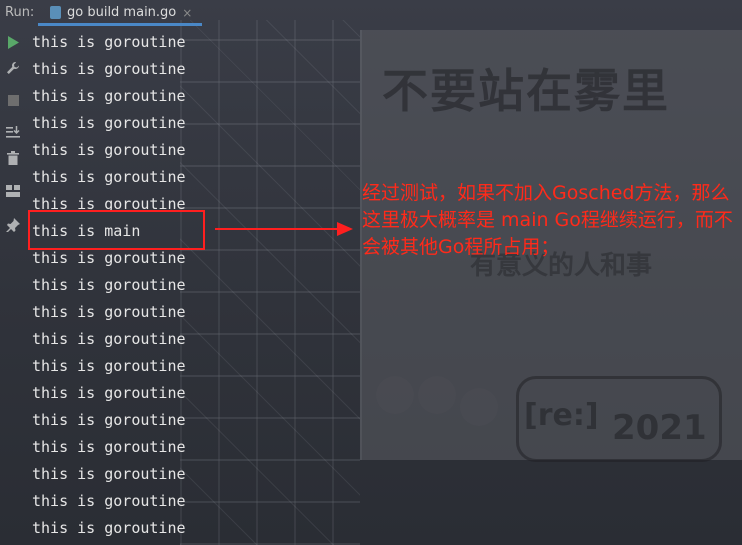  What do you see at coordinates (13, 286) in the screenshot?
I see `run-toolbar` at bounding box center [13, 286].